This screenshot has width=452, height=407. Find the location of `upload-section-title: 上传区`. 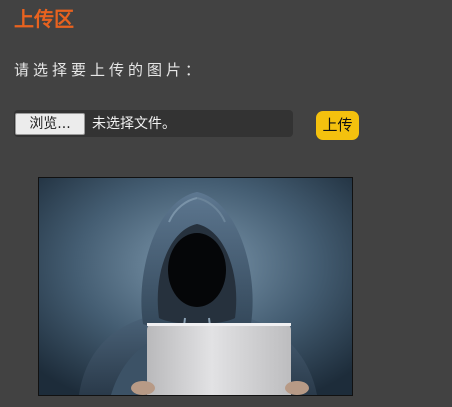

upload-section-title: 上传区 is located at coordinates (44, 19).